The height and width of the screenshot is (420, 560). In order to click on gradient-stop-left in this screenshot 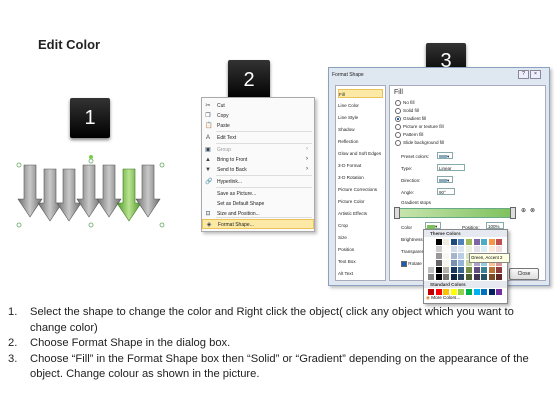, I will do `click(397, 213)`.